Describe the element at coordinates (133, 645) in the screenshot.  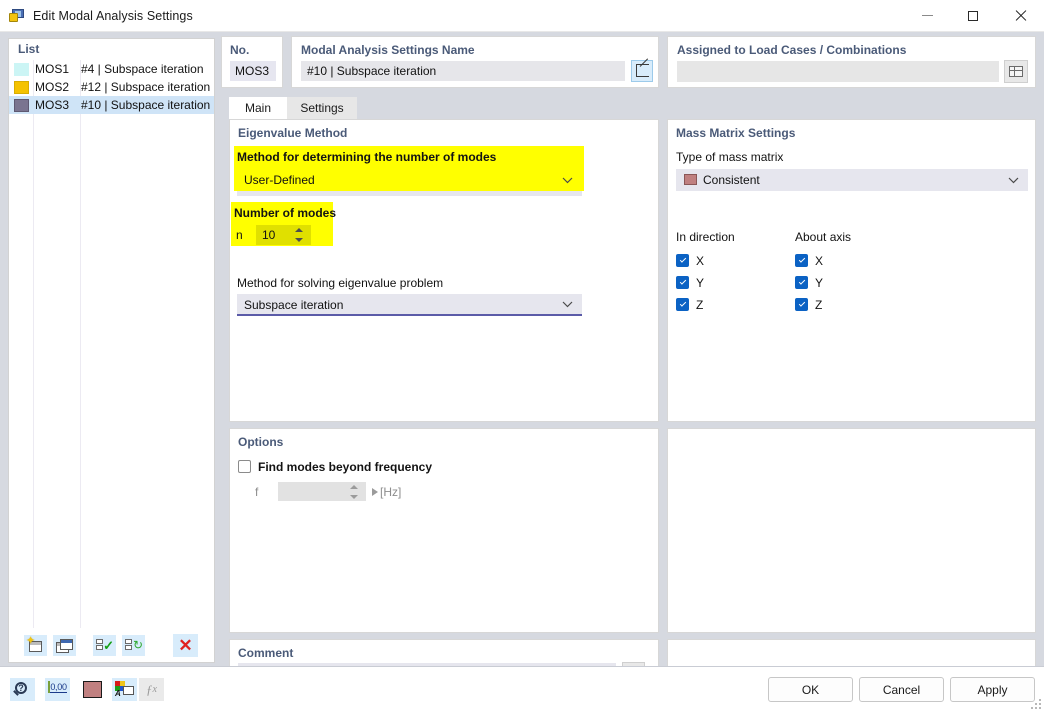
I see `invert-selection-icon: ↻` at that location.